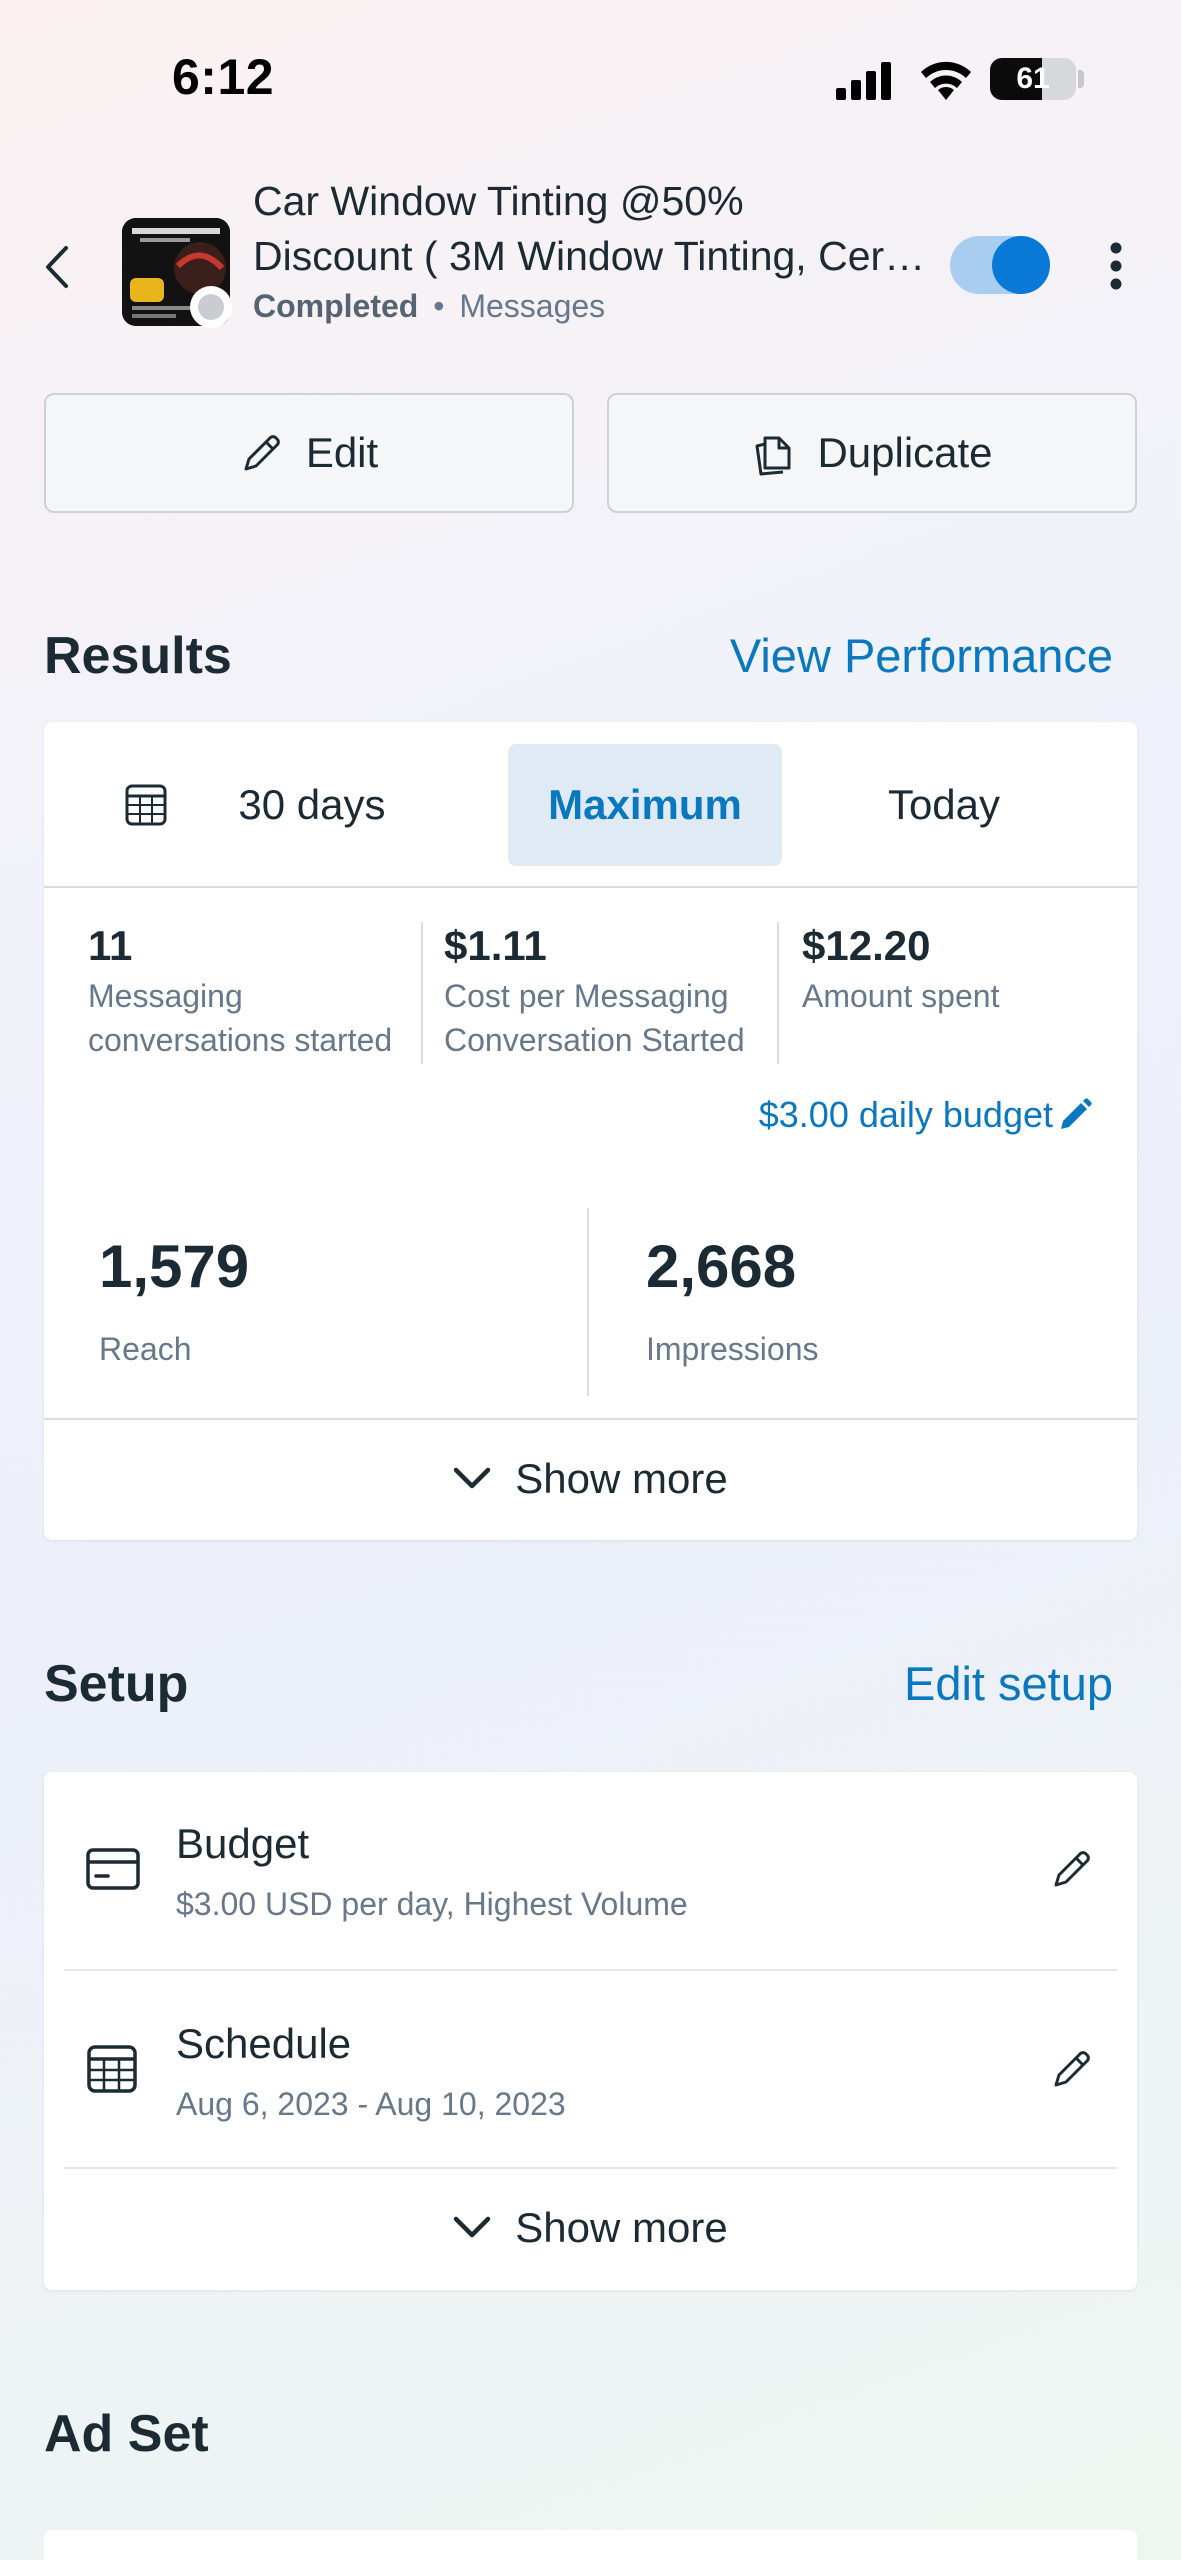 The width and height of the screenshot is (1181, 2560). I want to click on daily-budget-link: $3.00 daily budget, so click(926, 1115).